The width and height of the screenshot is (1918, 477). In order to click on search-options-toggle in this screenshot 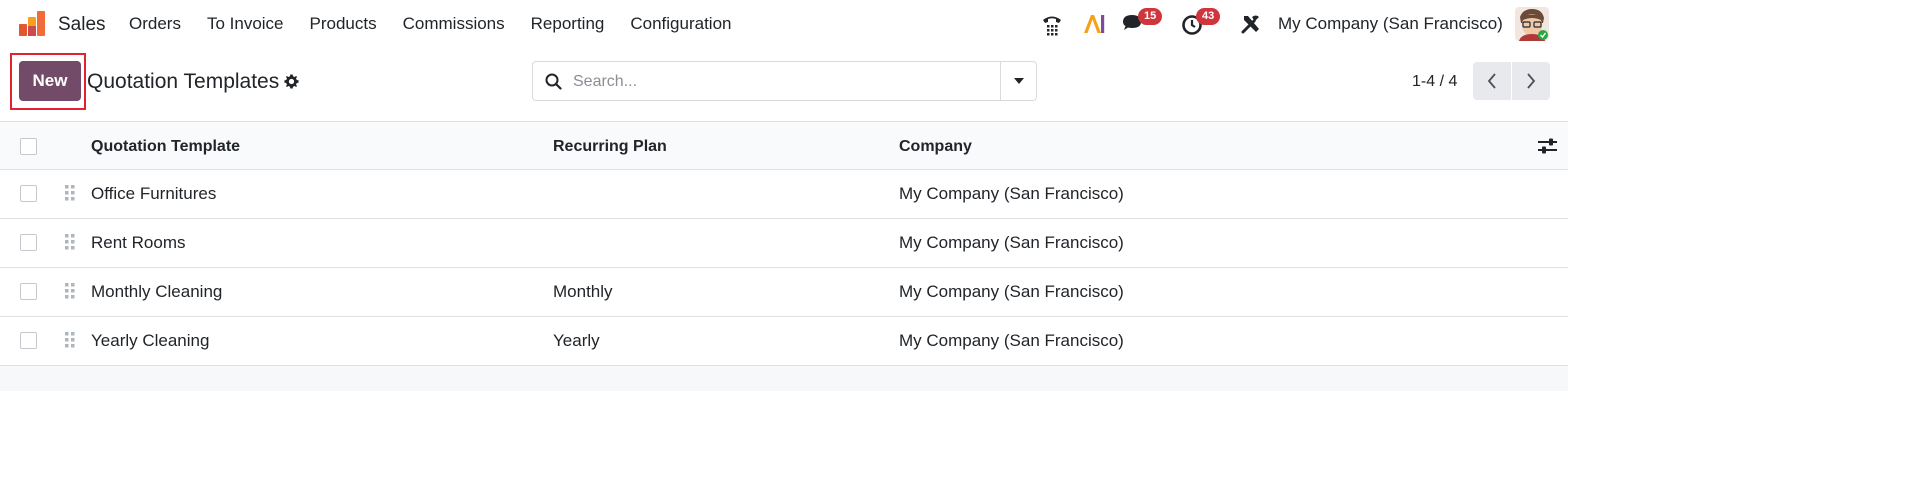, I will do `click(1018, 81)`.